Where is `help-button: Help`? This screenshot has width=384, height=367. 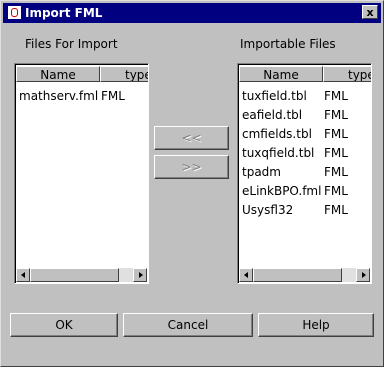
help-button: Help is located at coordinates (316, 325).